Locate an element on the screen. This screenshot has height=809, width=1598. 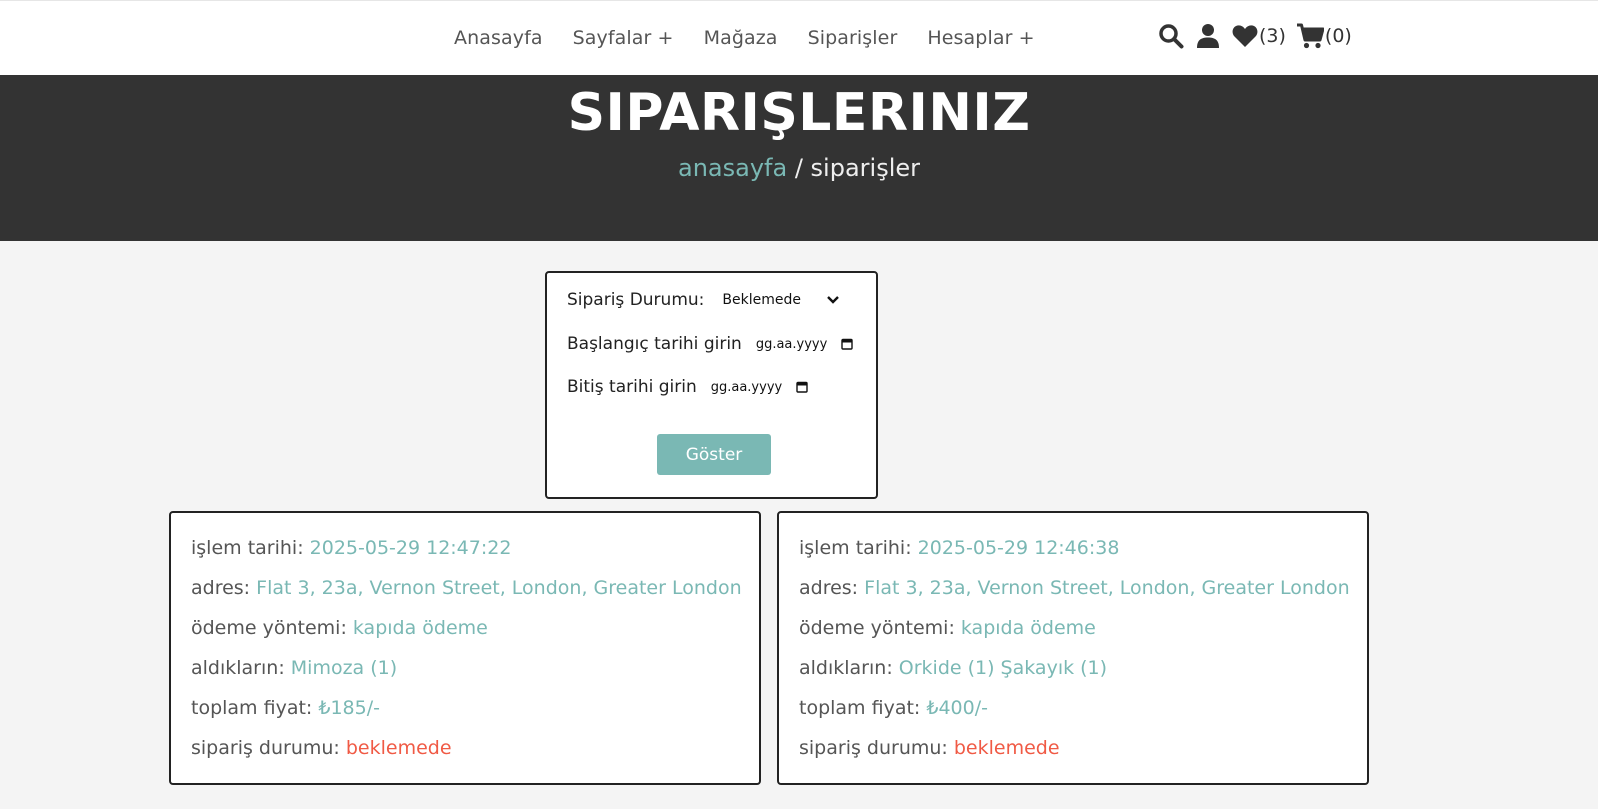
start-date-placeholder: gg.aa.yyyy is located at coordinates (791, 344).